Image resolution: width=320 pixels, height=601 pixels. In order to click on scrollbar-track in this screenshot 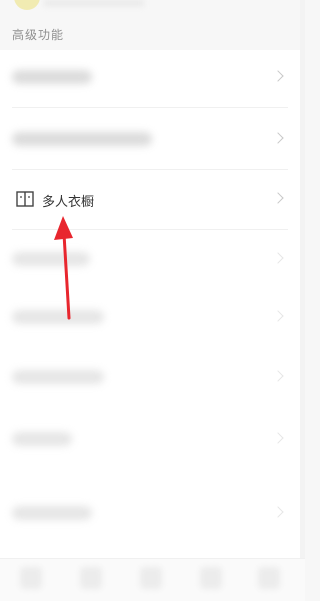, I will do `click(302, 300)`.